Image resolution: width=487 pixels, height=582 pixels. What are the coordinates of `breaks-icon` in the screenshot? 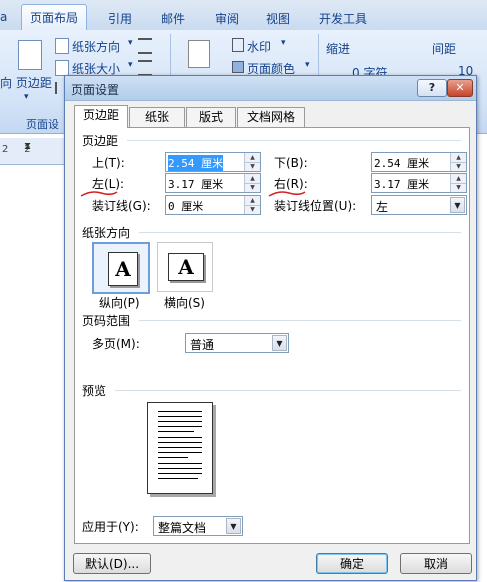 It's located at (145, 68).